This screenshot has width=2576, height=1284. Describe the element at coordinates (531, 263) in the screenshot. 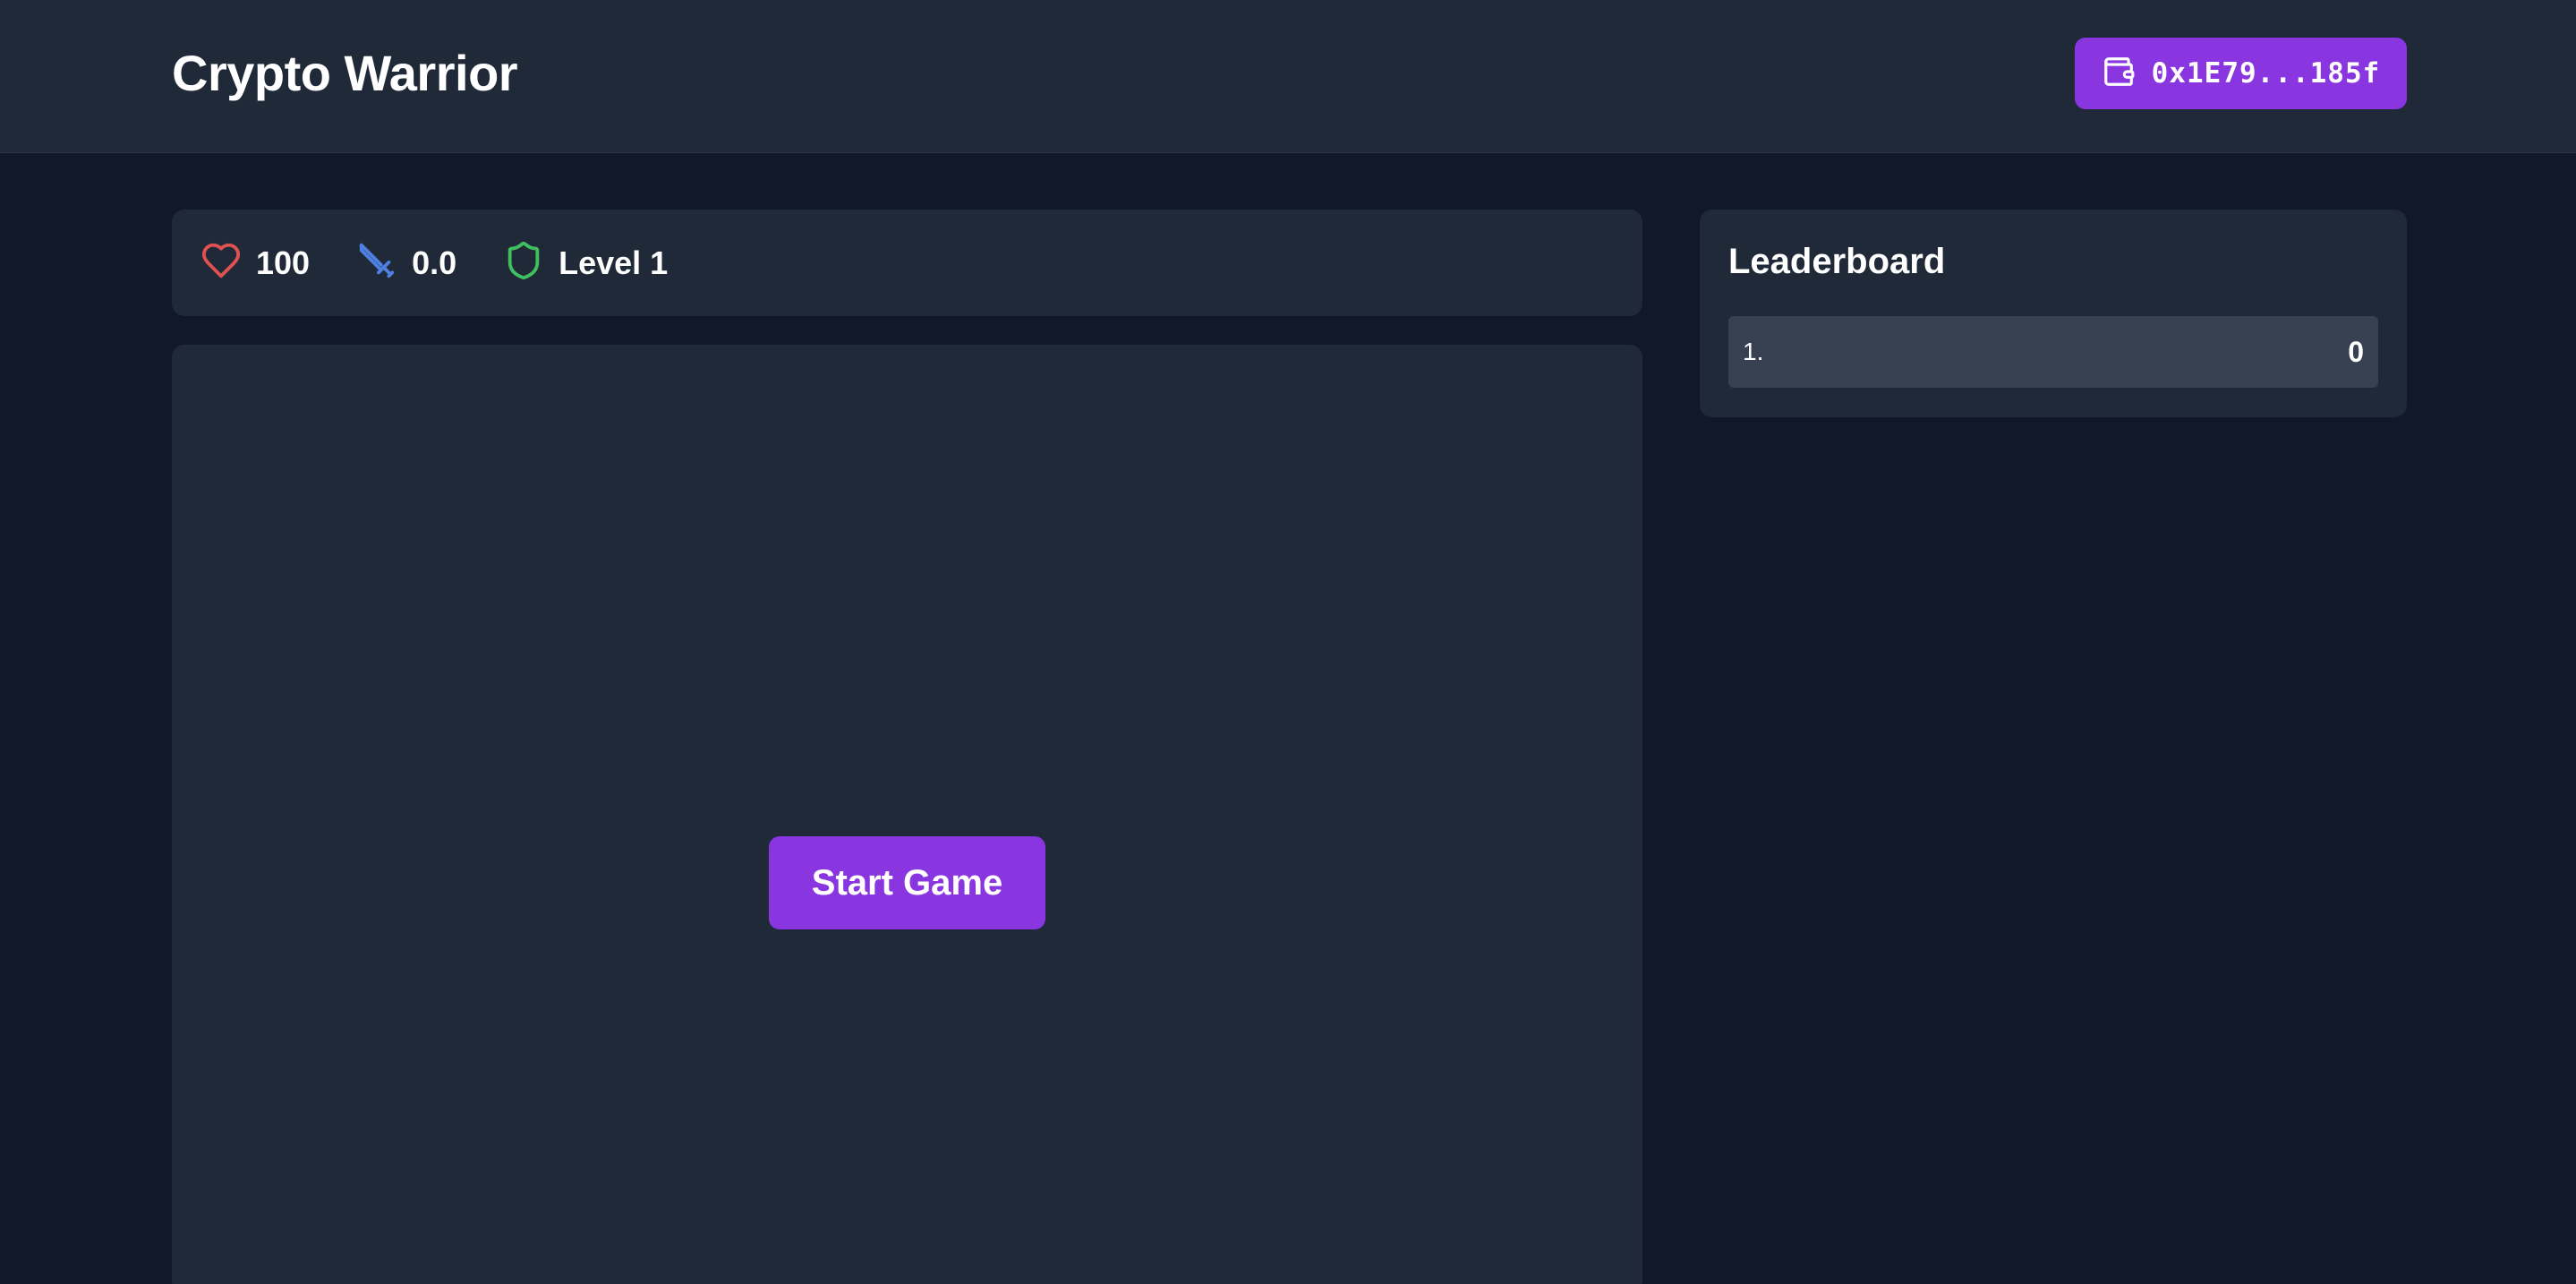

I see `shield-icon` at that location.